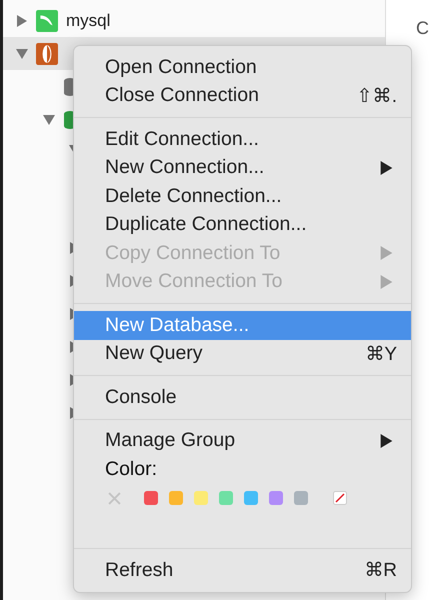 The width and height of the screenshot is (430, 600). What do you see at coordinates (88, 20) in the screenshot?
I see `connection-name: mysql` at bounding box center [88, 20].